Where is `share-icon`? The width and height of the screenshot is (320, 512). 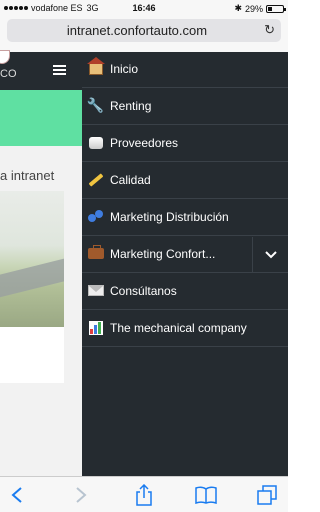
share-icon is located at coordinates (144, 495).